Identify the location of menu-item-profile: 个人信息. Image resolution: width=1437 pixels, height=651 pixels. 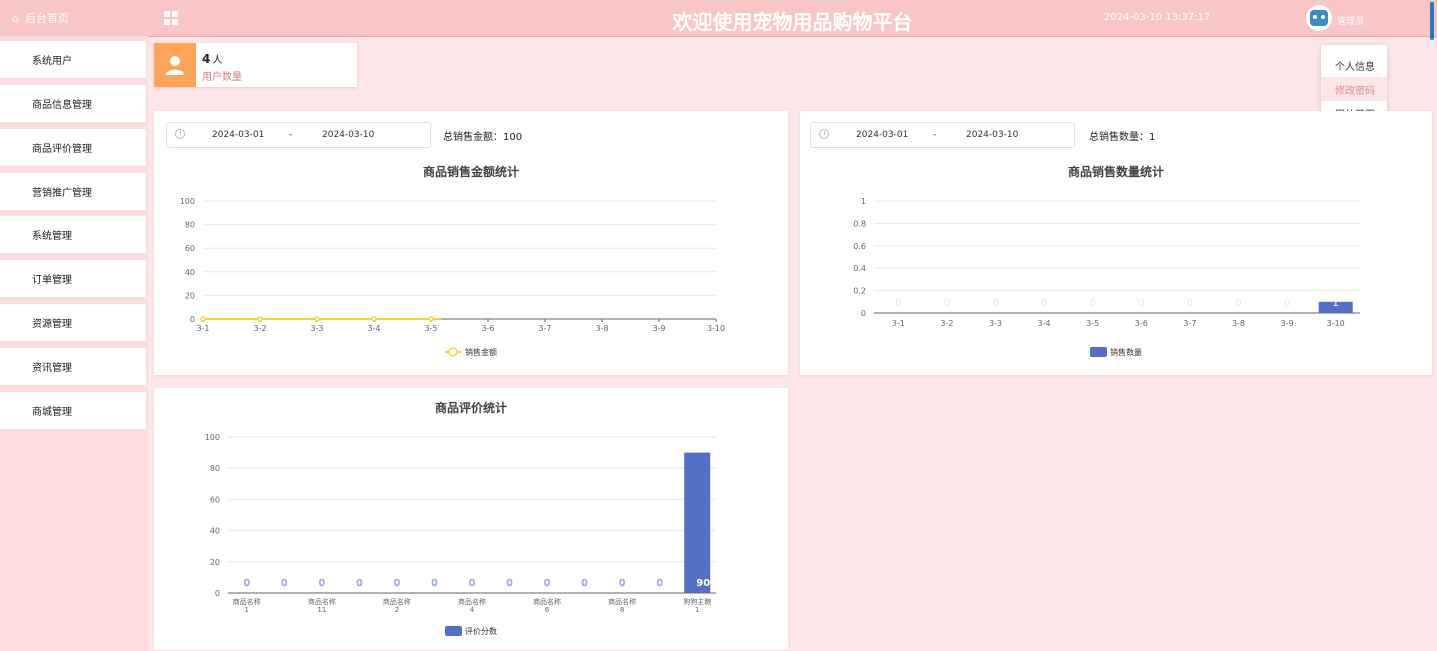
(1354, 65).